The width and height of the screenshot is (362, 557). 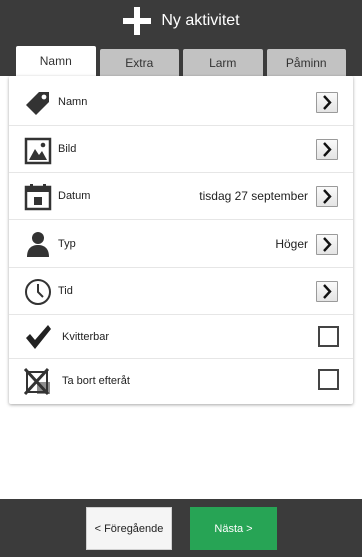 I want to click on checkmark-icon, so click(x=38, y=337).